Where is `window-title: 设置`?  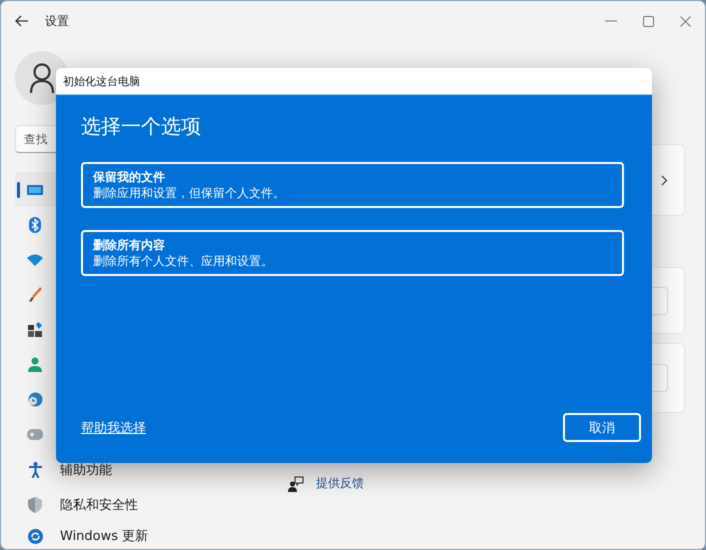
window-title: 设置 is located at coordinates (57, 21).